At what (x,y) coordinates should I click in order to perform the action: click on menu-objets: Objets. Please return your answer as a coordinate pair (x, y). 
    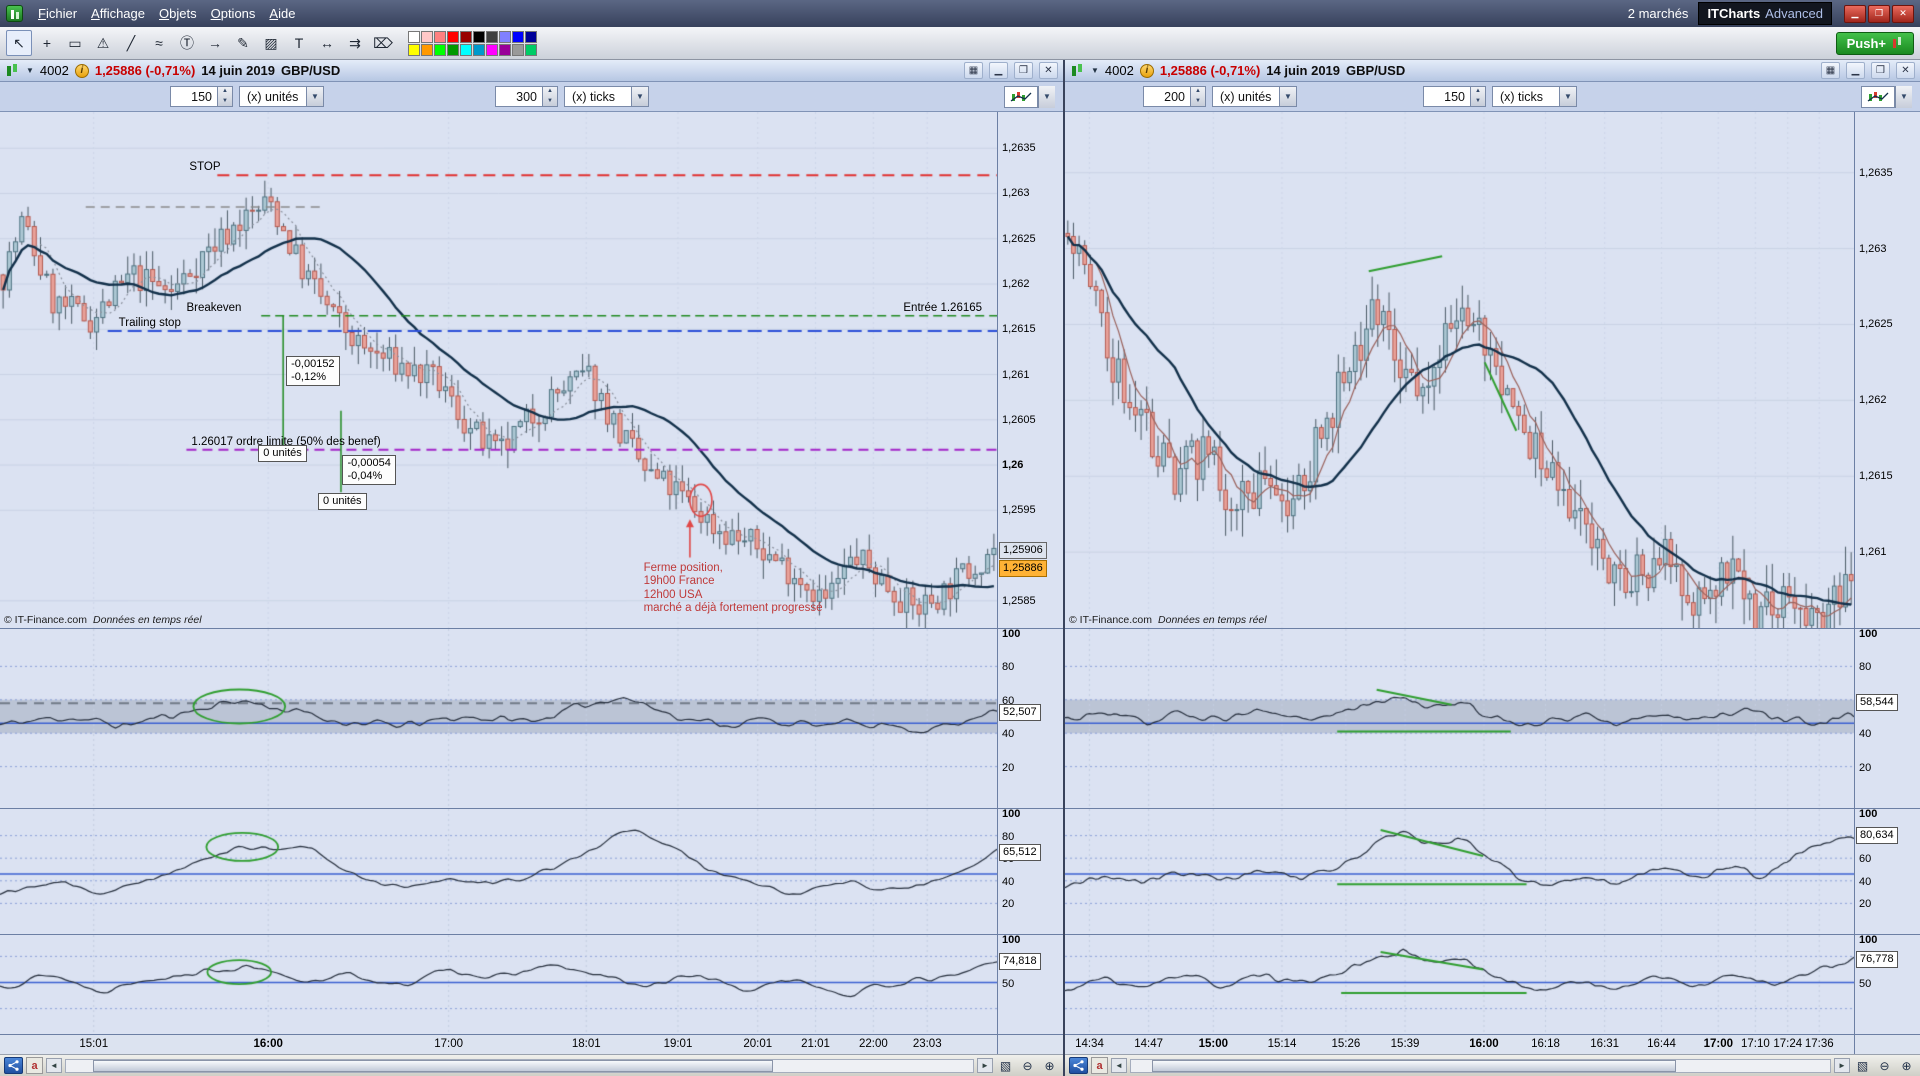
    Looking at the image, I should click on (178, 13).